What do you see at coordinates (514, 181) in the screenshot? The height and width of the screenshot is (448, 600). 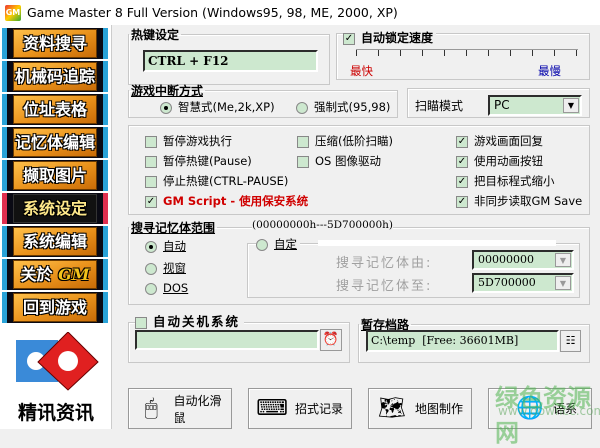 I see `option-label: 把目标程式缩小` at bounding box center [514, 181].